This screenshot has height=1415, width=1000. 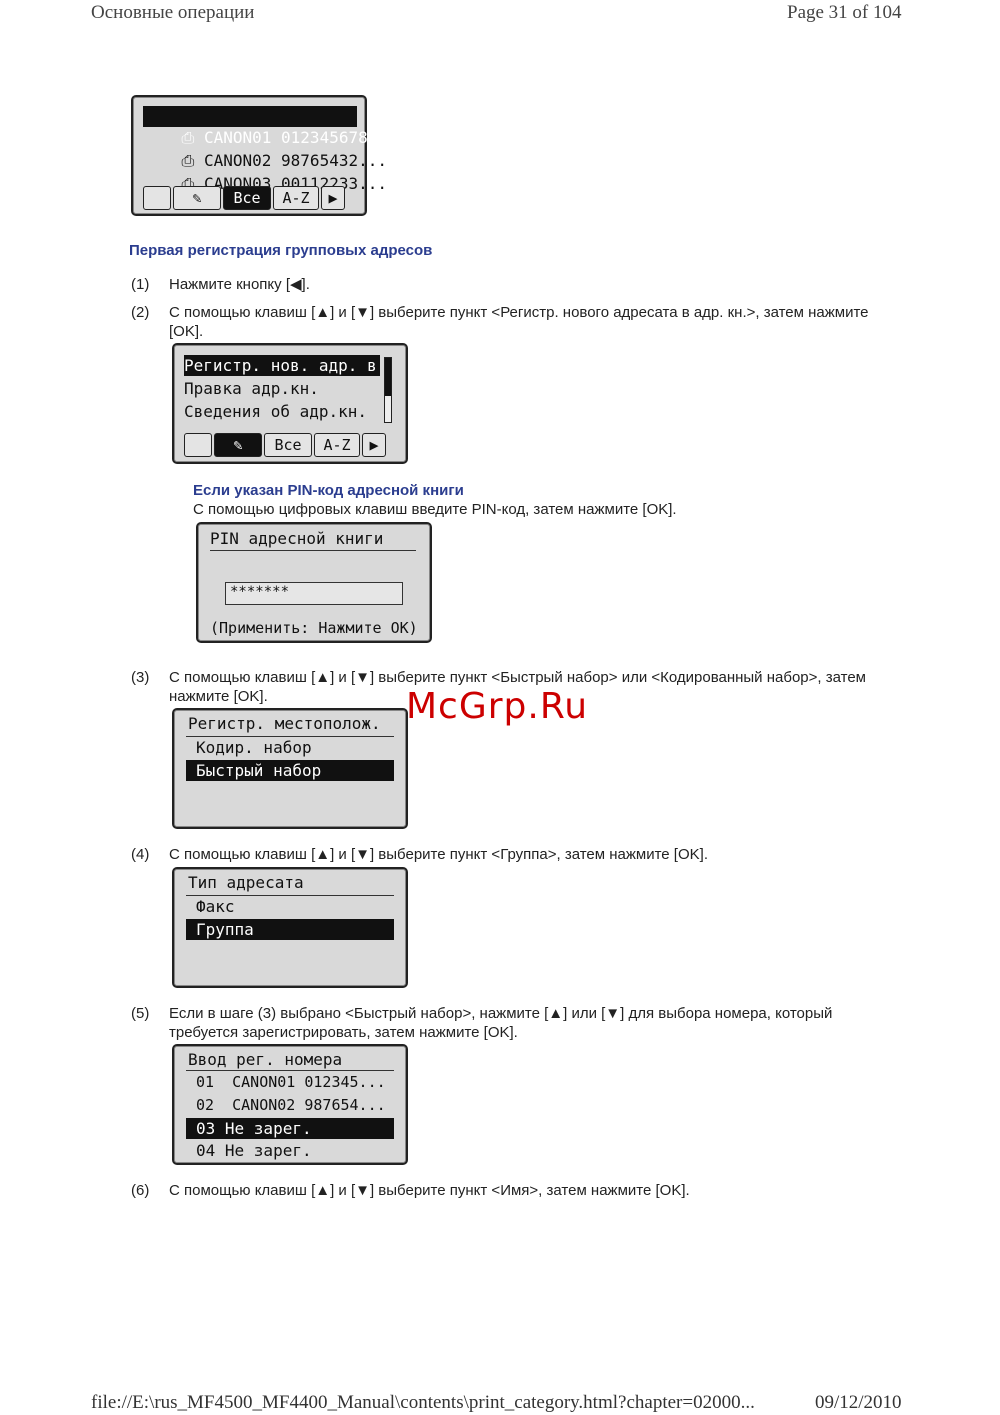 I want to click on lcd-row: Быстрый набор, so click(x=290, y=770).